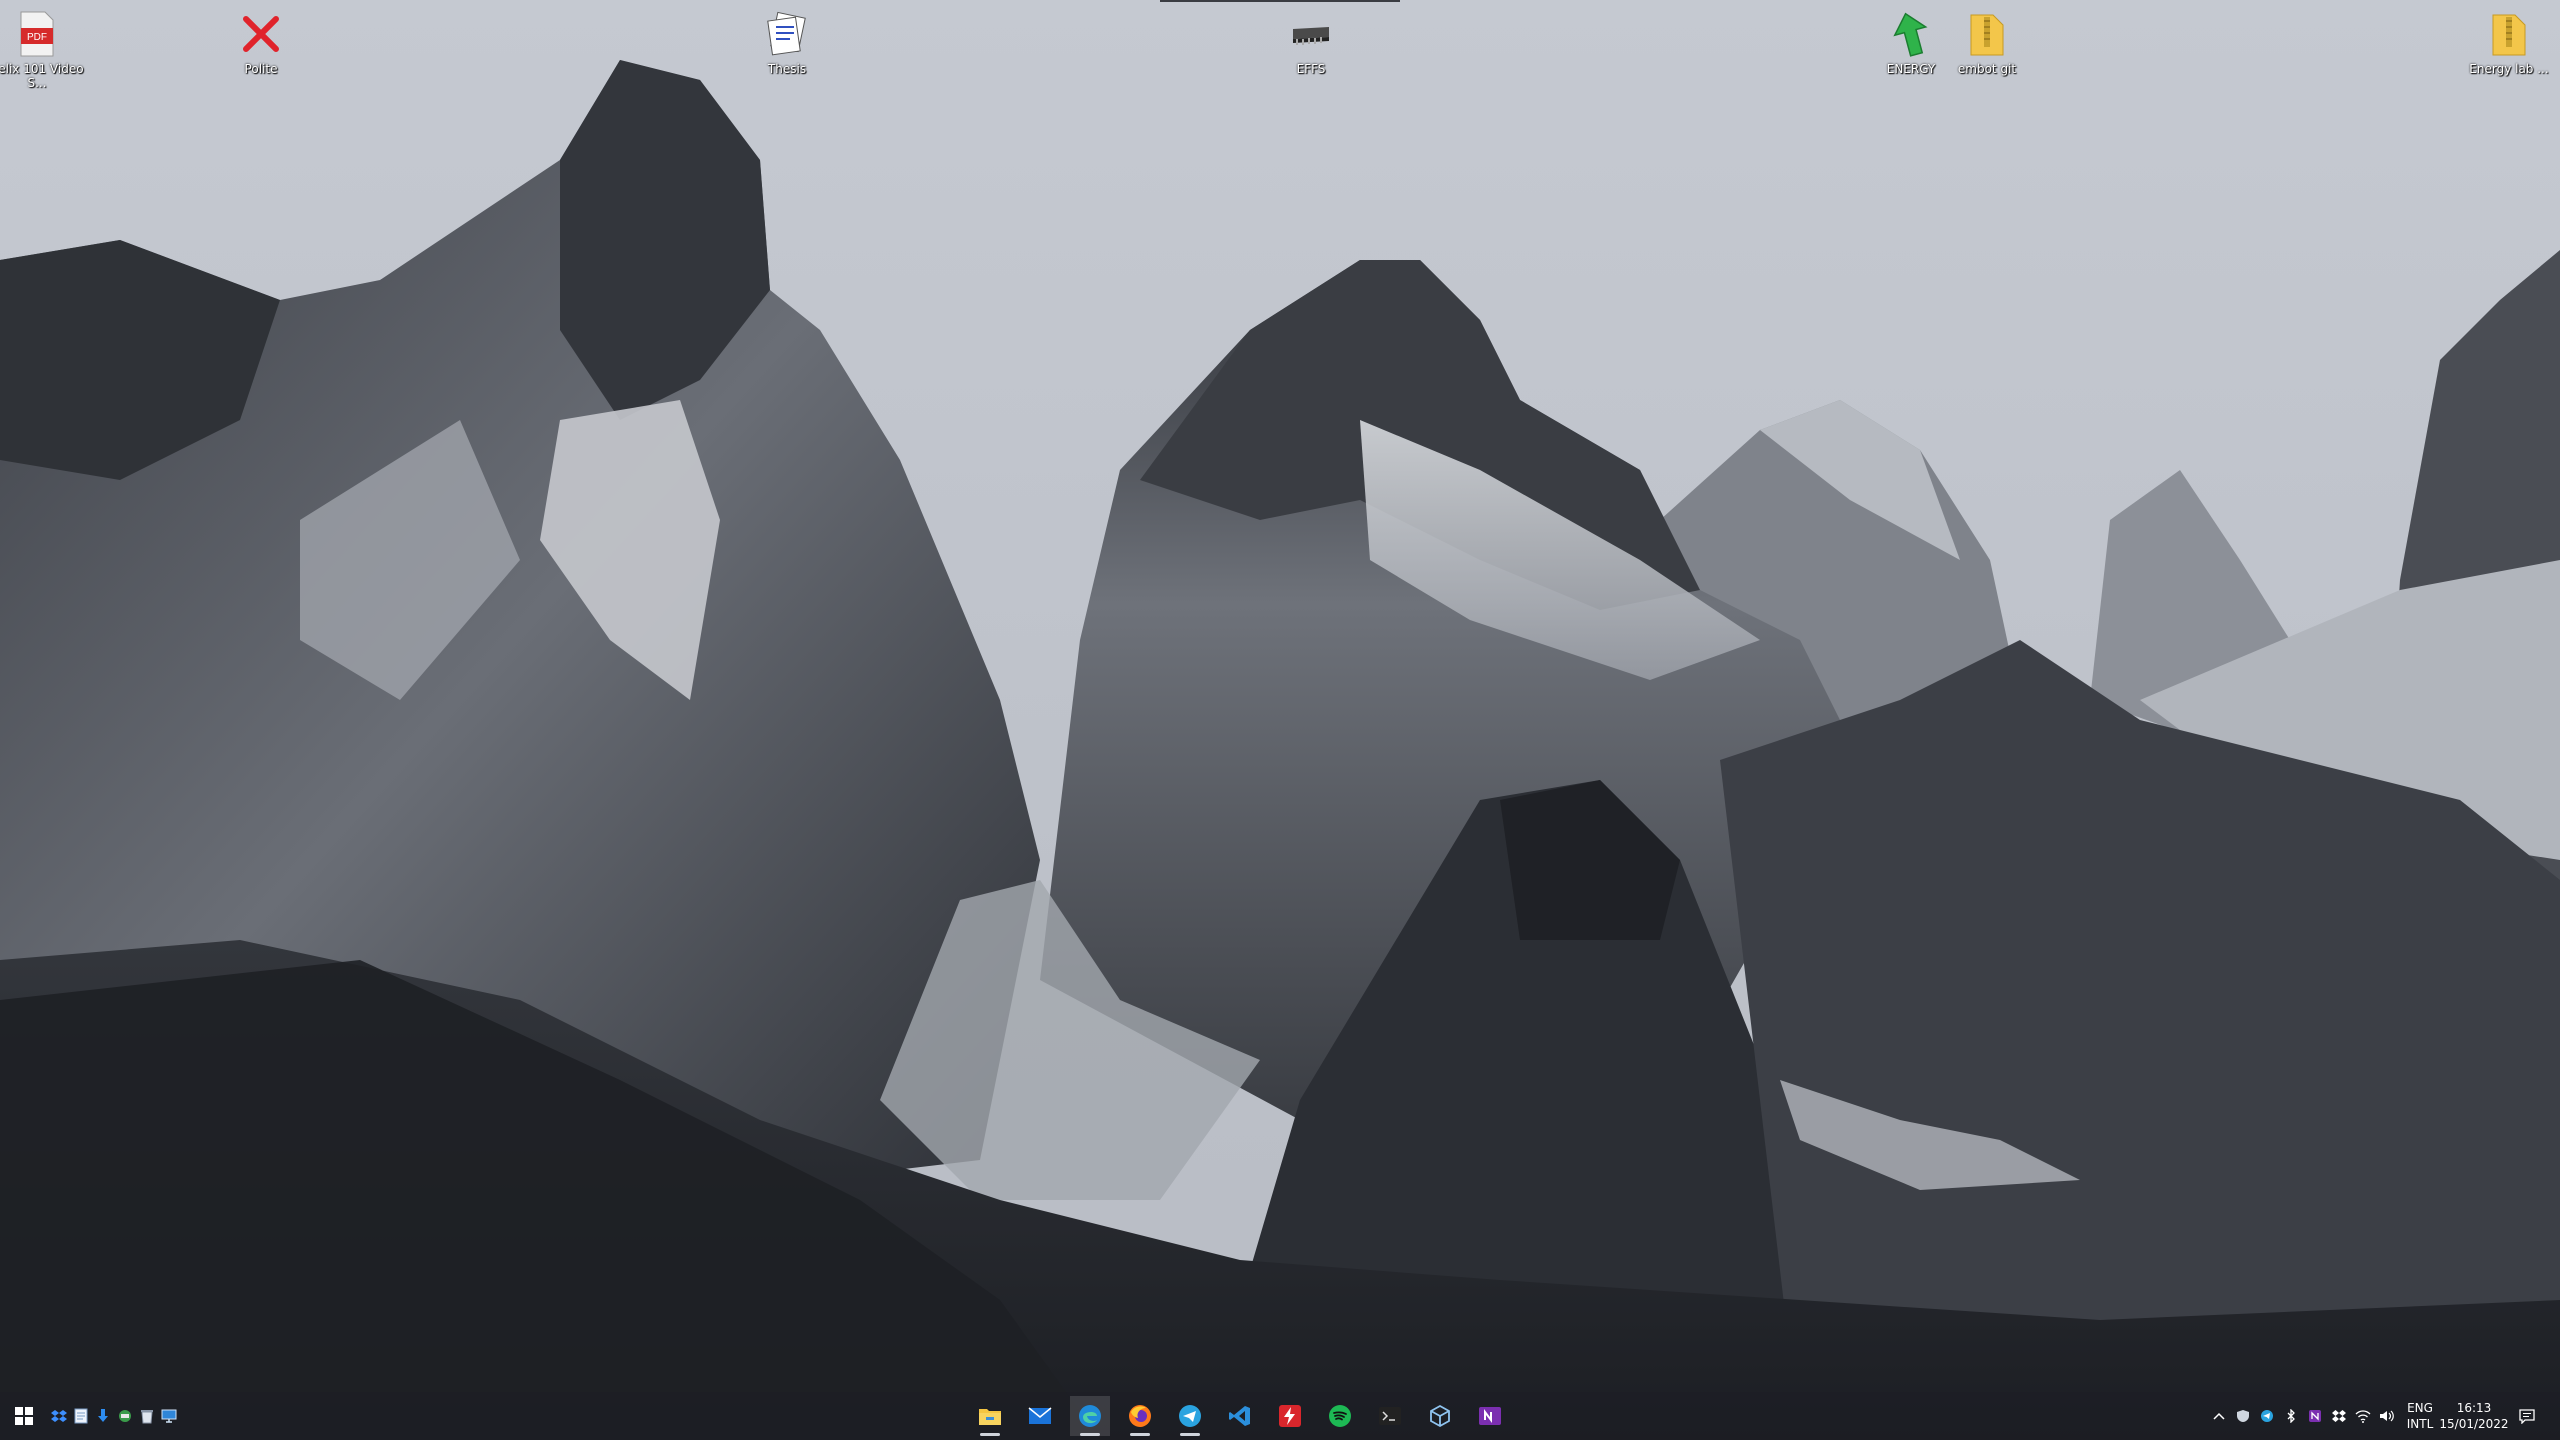  I want to click on notepad-icon, so click(81, 1416).